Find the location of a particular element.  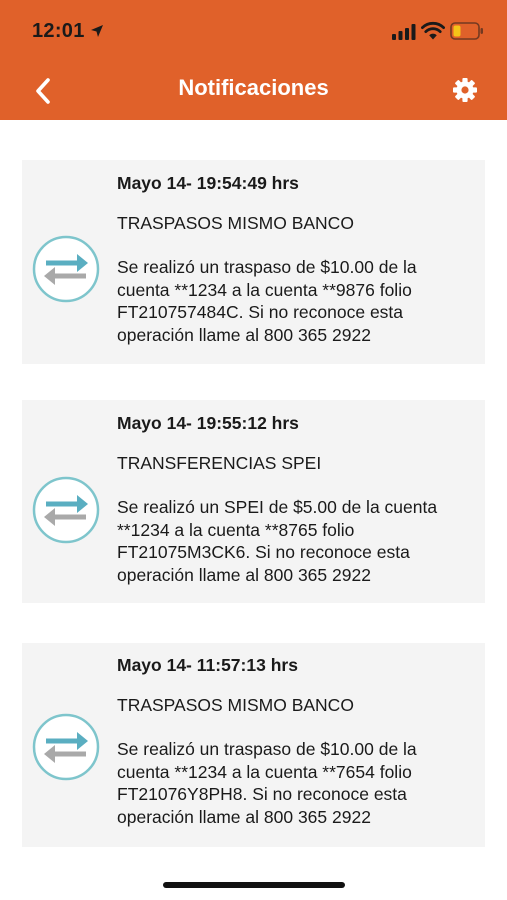

cellular-signal-icon is located at coordinates (404, 32).